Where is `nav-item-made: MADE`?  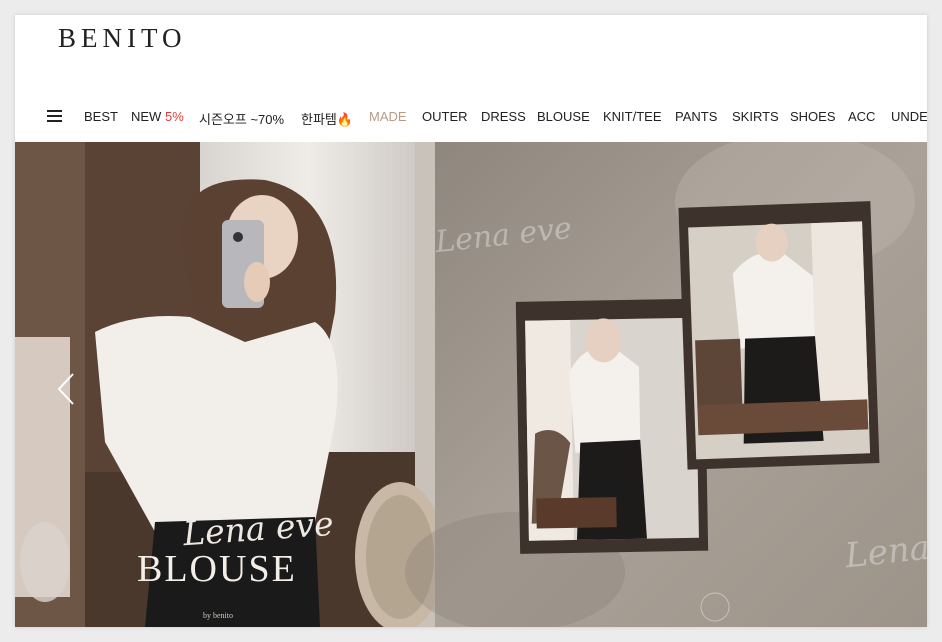 nav-item-made: MADE is located at coordinates (388, 116).